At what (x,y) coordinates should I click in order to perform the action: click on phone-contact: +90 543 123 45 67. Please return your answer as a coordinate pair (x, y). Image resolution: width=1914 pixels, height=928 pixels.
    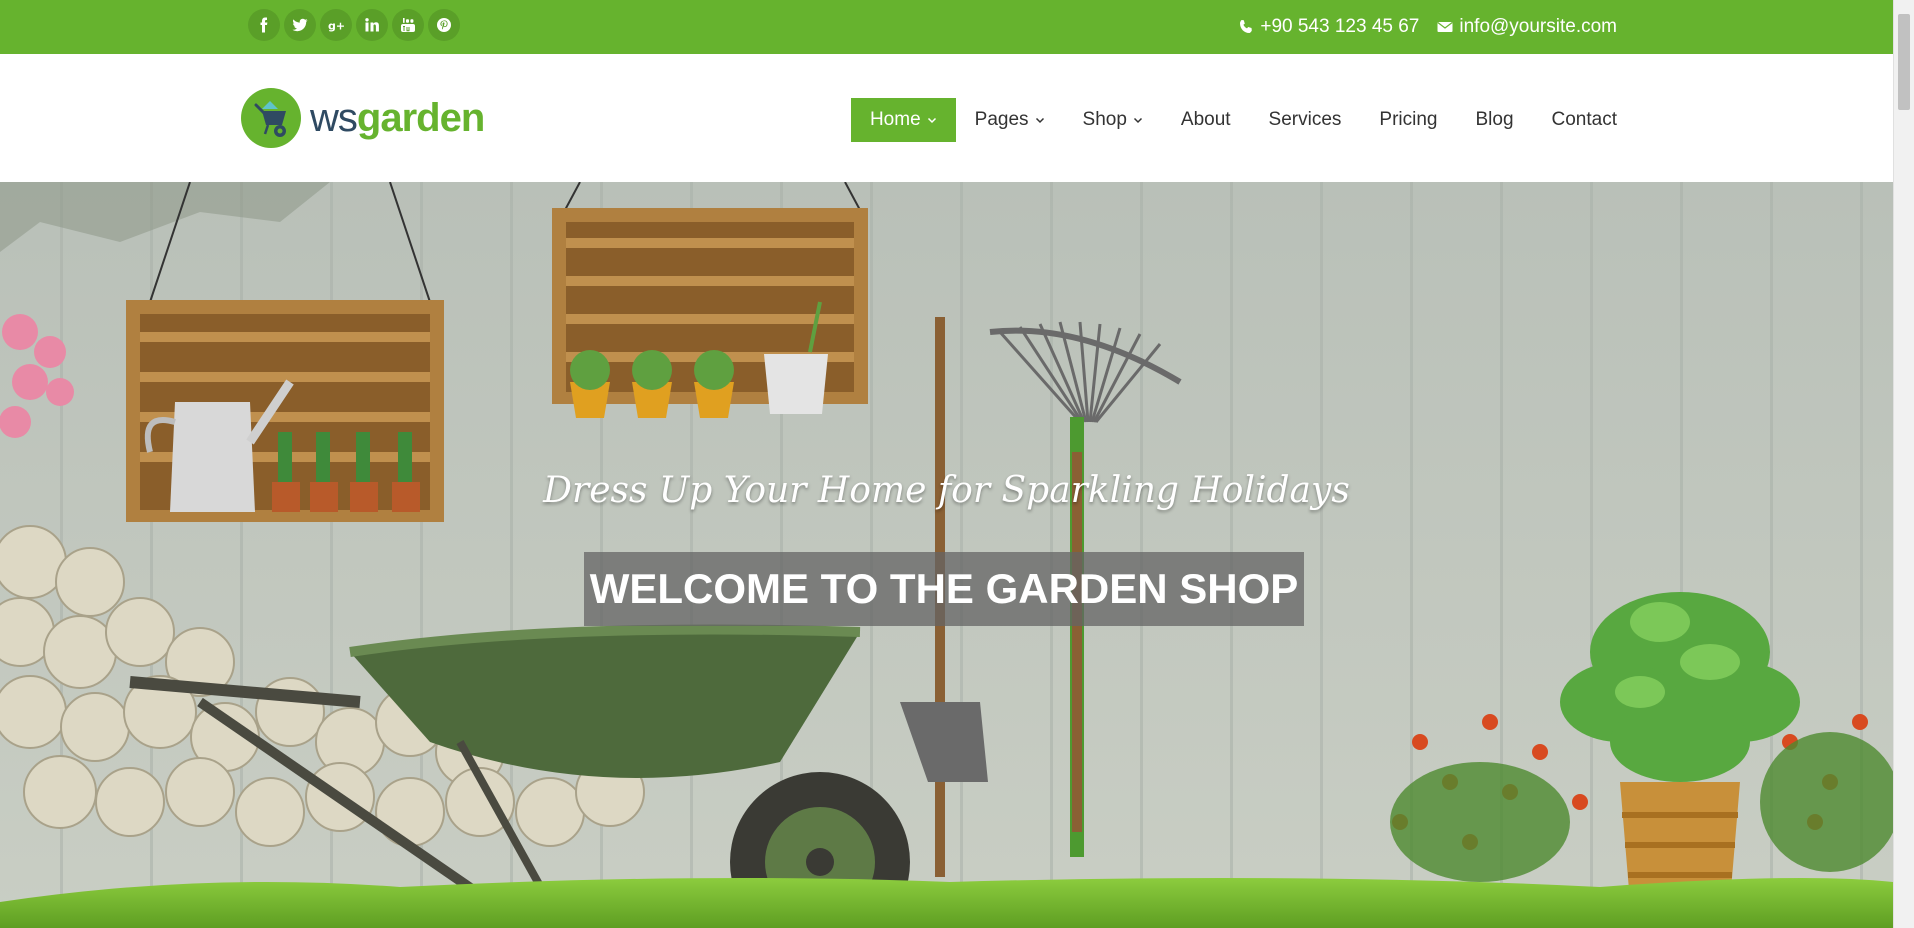
    Looking at the image, I should click on (1328, 27).